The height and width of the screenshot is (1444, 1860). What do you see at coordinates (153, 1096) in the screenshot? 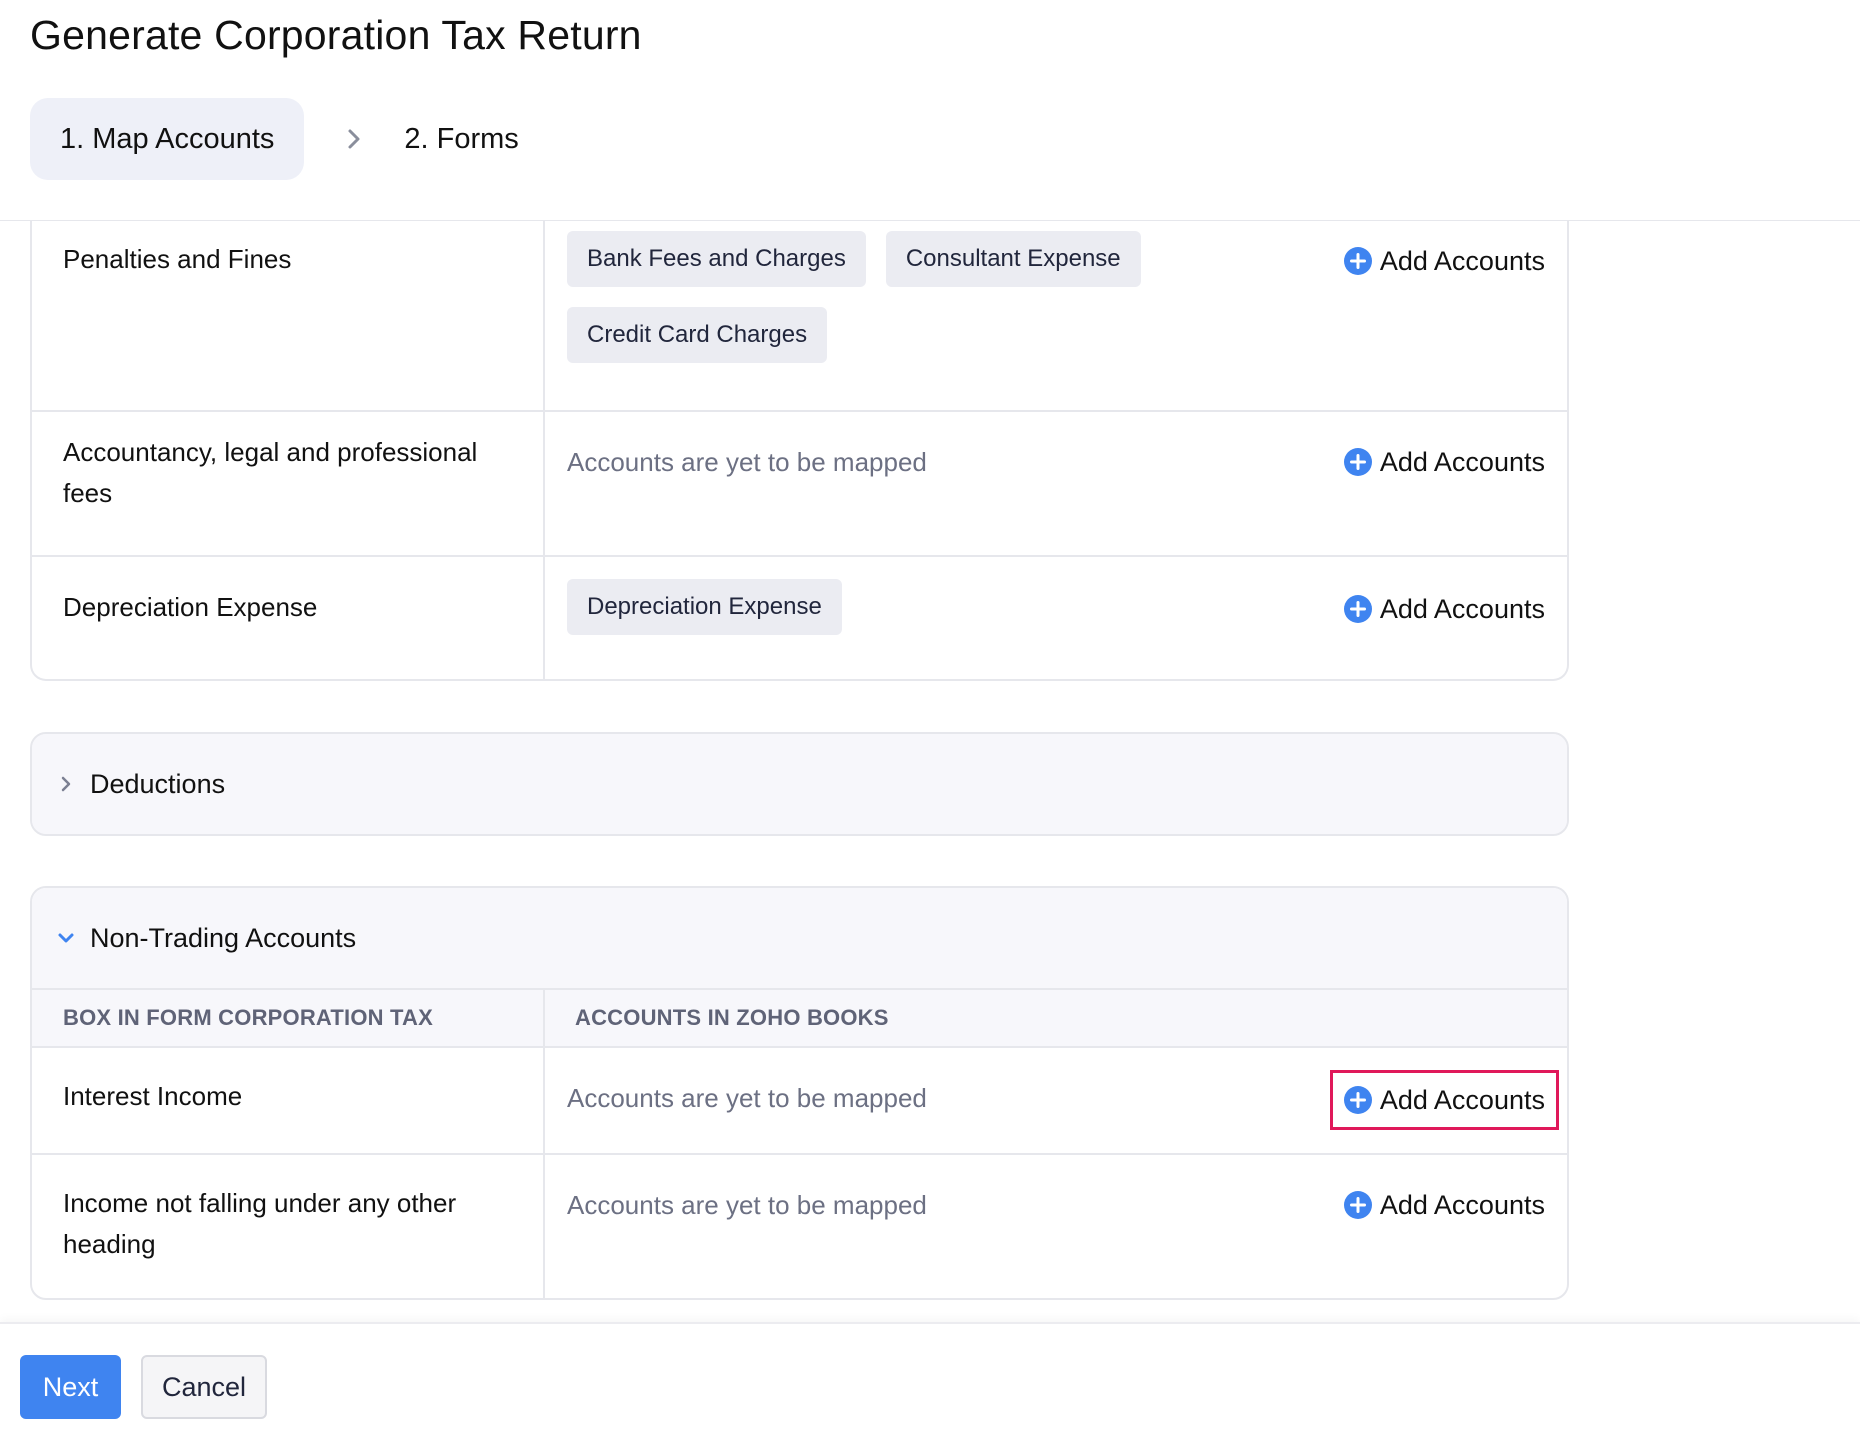
I see `row-label: Interest Income` at bounding box center [153, 1096].